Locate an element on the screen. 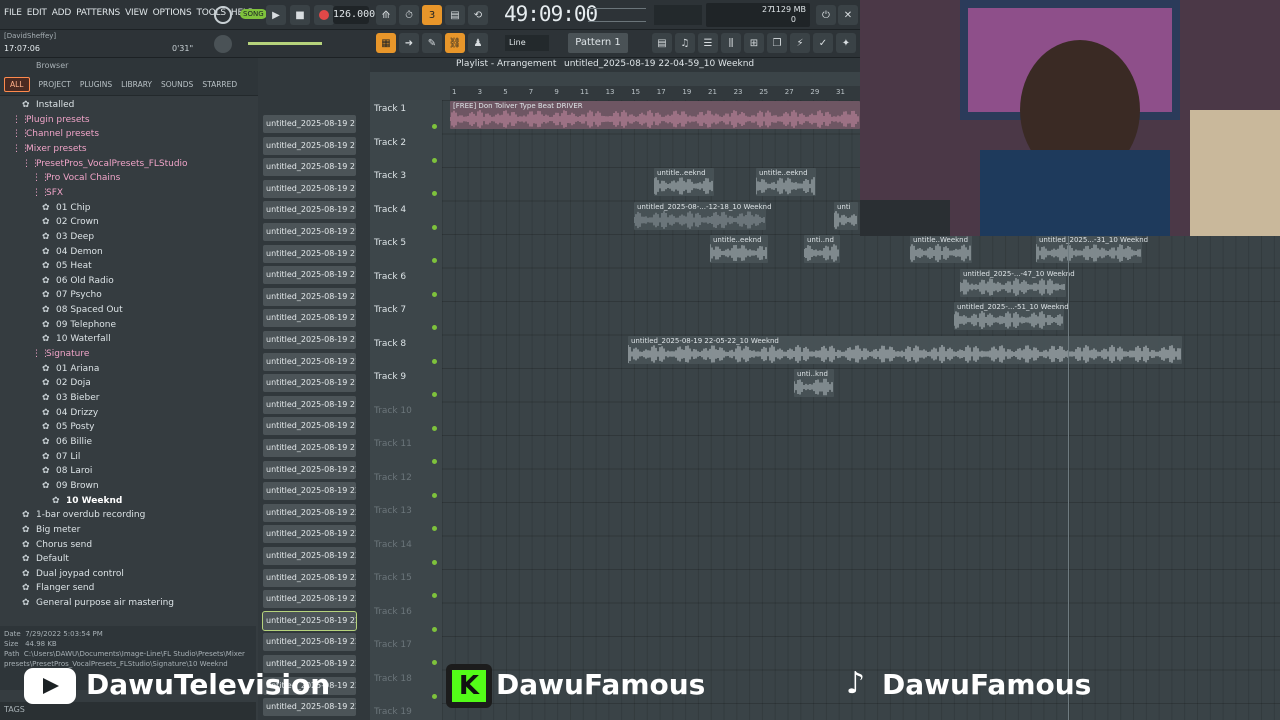  track-name: Track 12 is located at coordinates (393, 478).